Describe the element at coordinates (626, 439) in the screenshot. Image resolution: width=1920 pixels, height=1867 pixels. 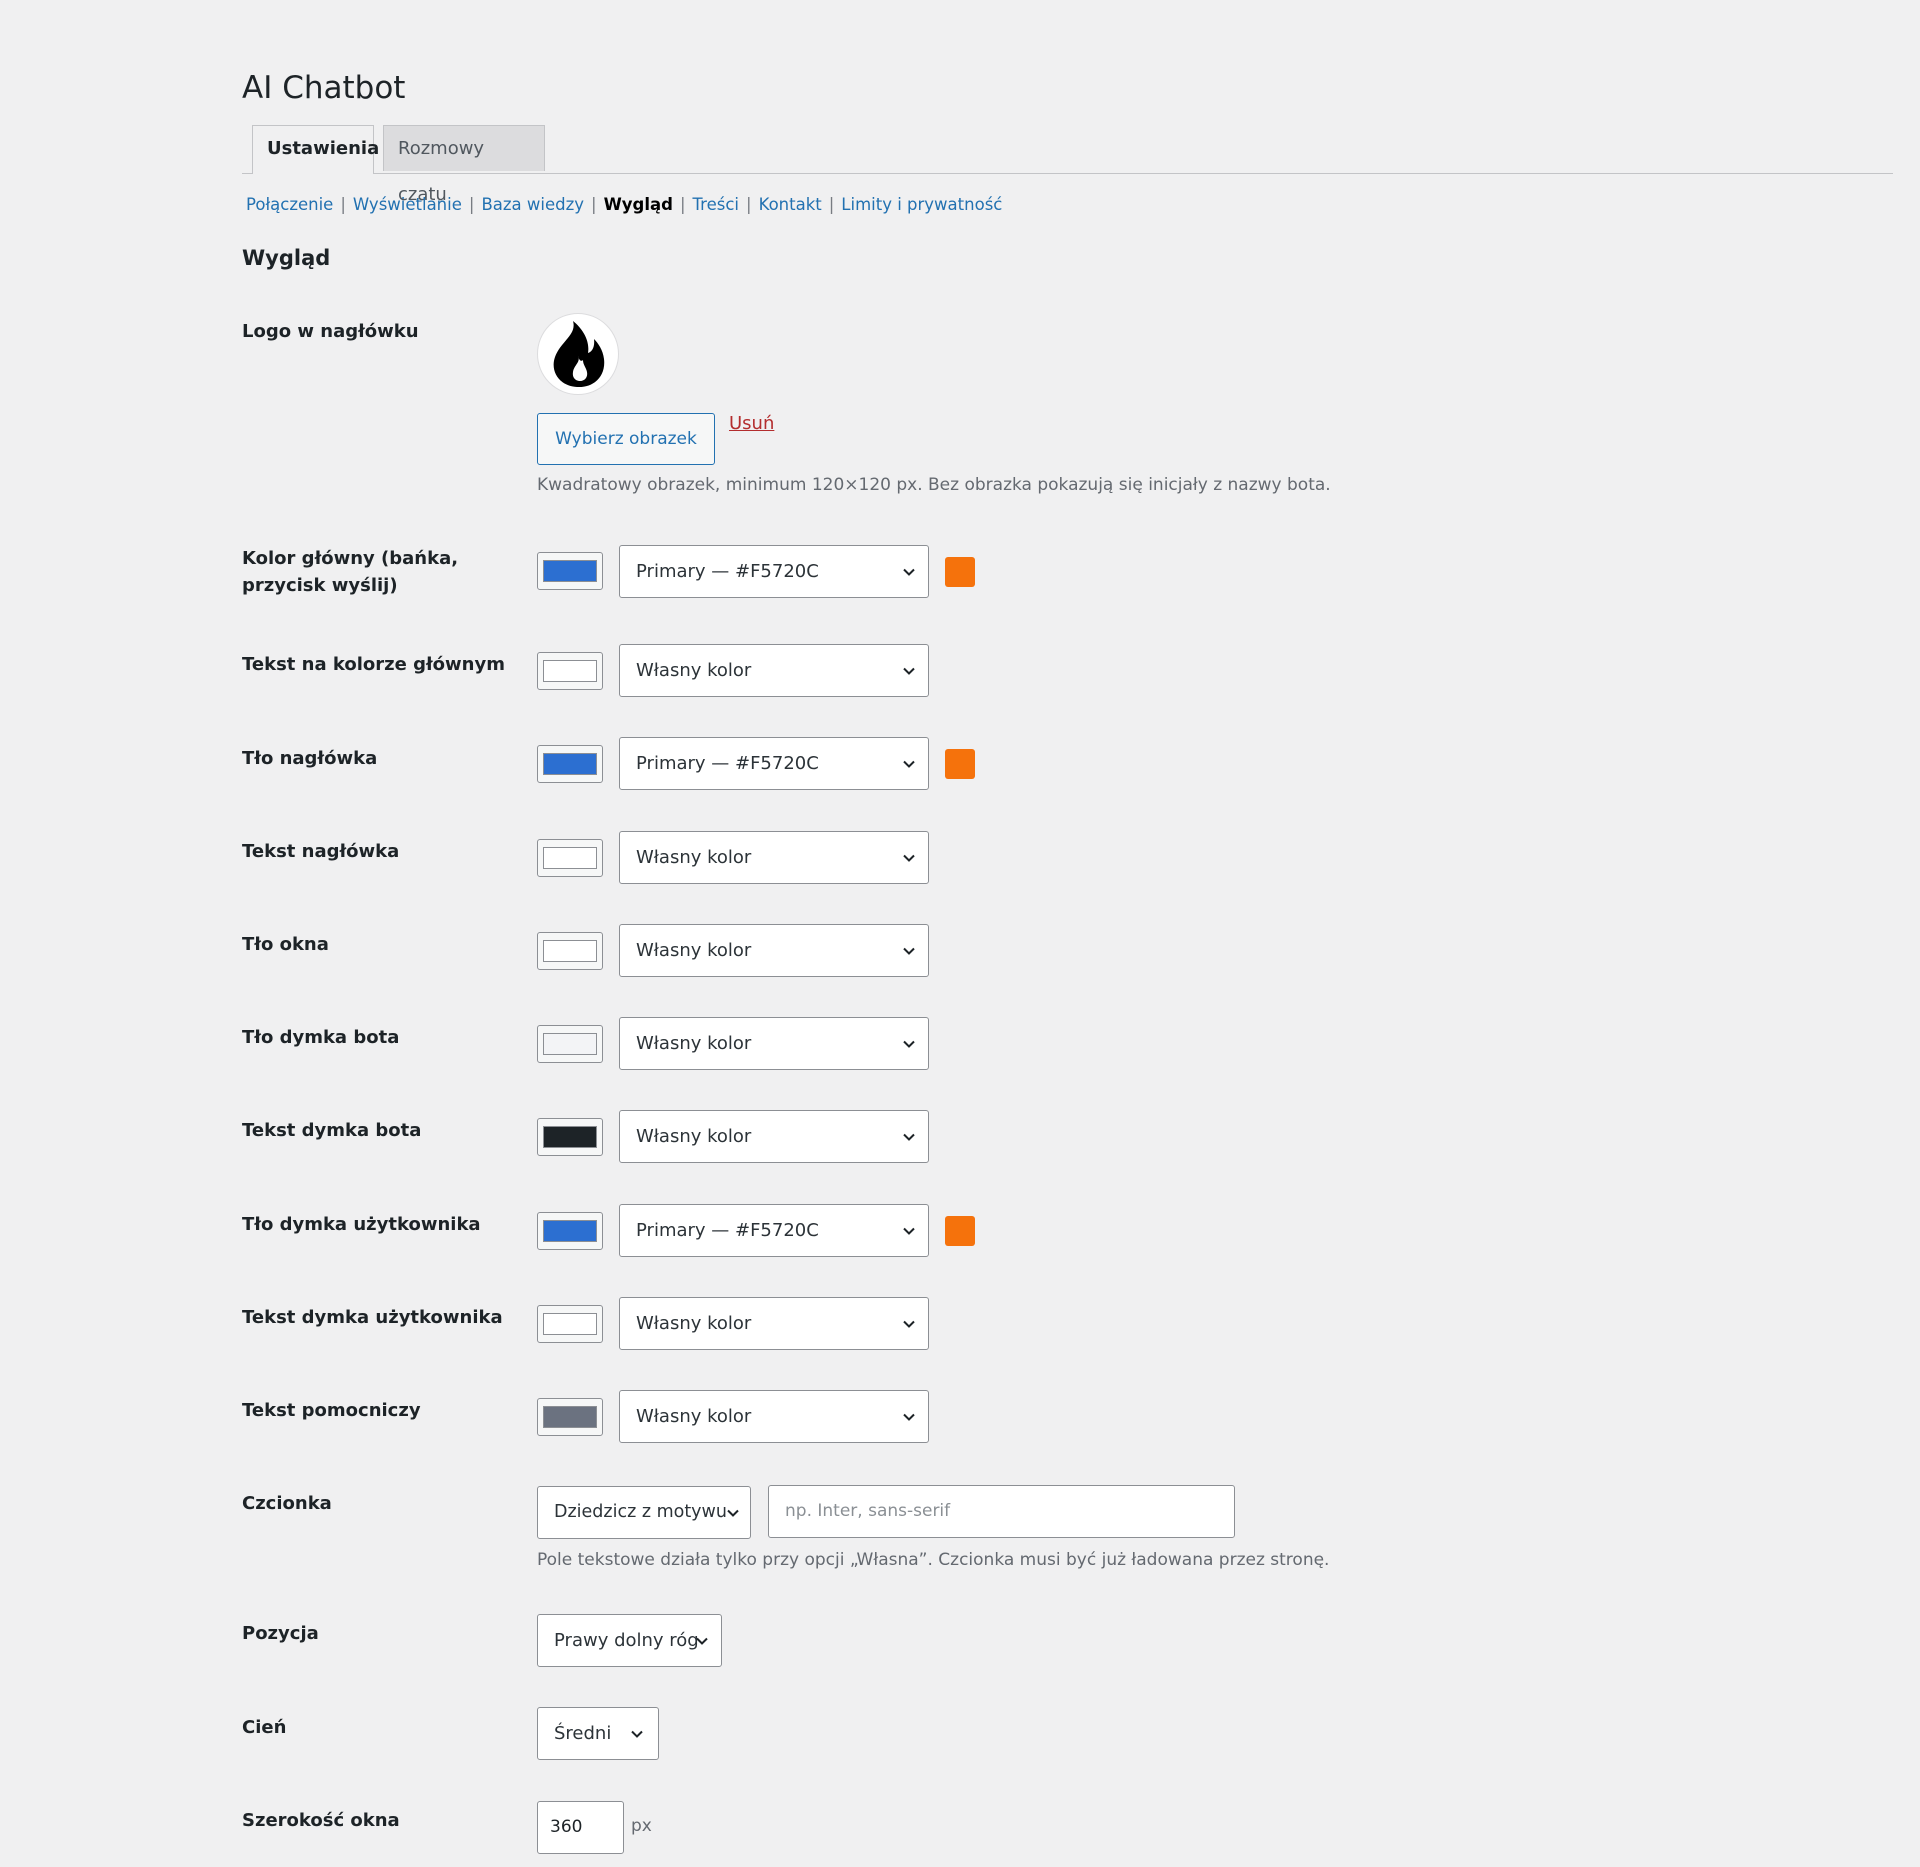
I see `choose-image-button: Wybierz obrazek` at that location.